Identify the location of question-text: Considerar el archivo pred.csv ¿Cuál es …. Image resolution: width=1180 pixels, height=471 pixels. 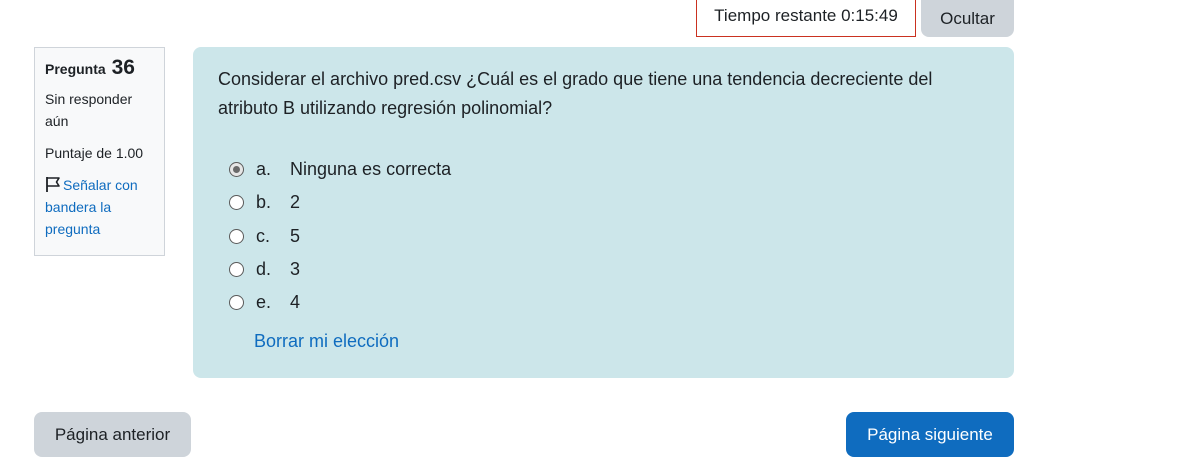
(575, 93).